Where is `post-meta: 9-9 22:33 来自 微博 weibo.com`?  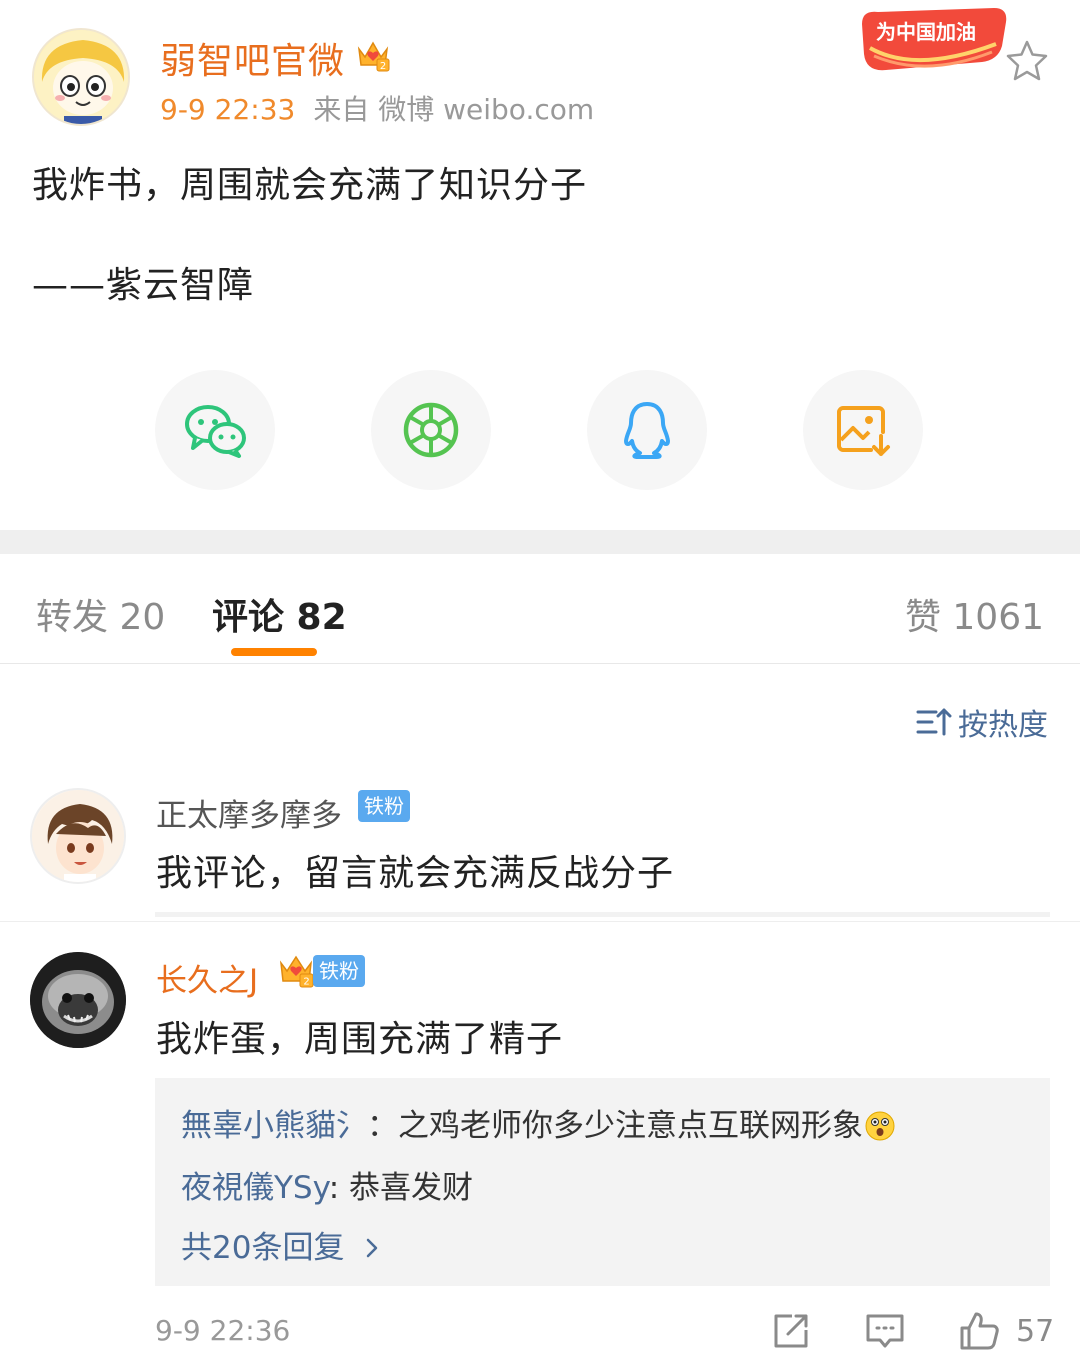
post-meta: 9-9 22:33 来自 微博 weibo.com is located at coordinates (377, 108).